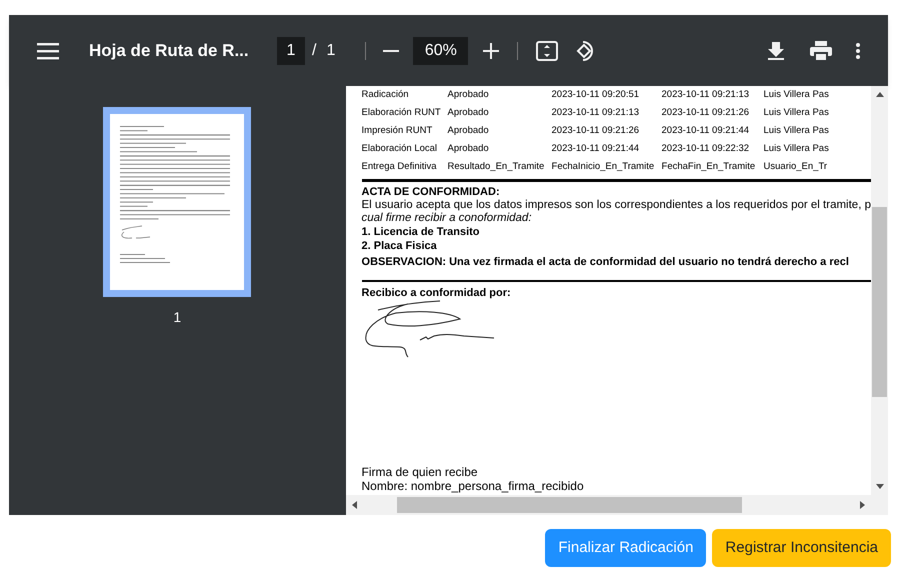 Image resolution: width=914 pixels, height=575 pixels. What do you see at coordinates (177, 317) in the screenshot?
I see `page-label: 1` at bounding box center [177, 317].